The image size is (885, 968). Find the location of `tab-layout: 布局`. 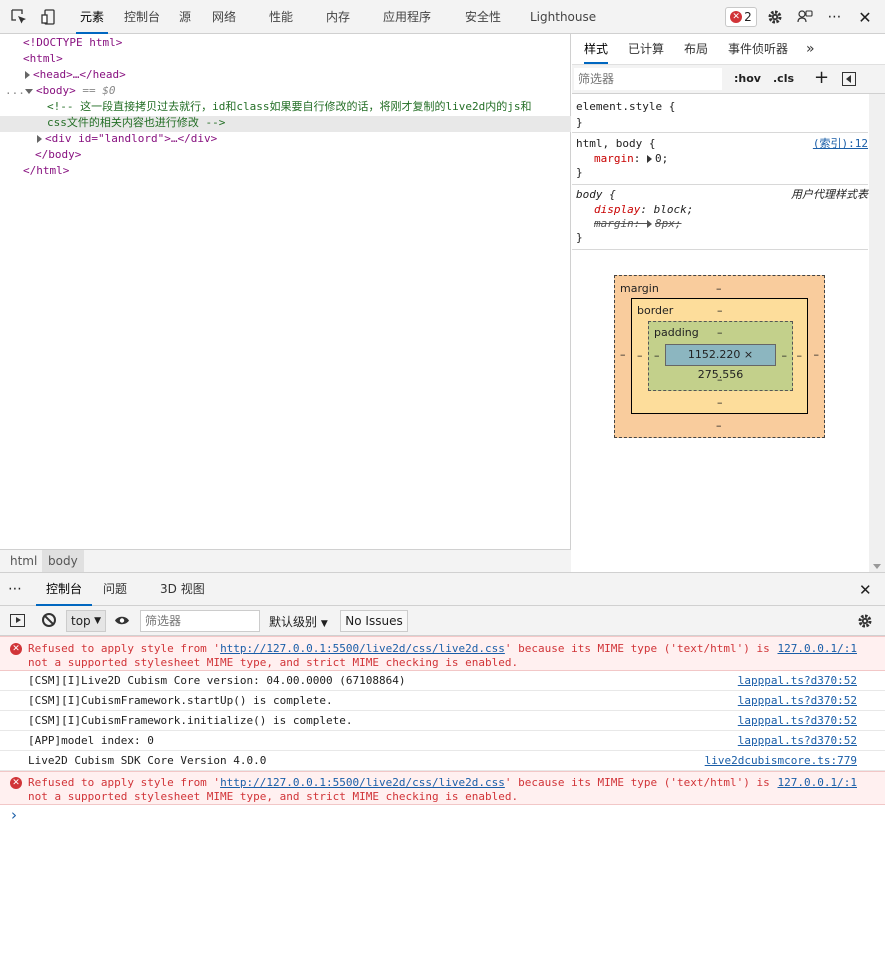

tab-layout: 布局 is located at coordinates (696, 49).